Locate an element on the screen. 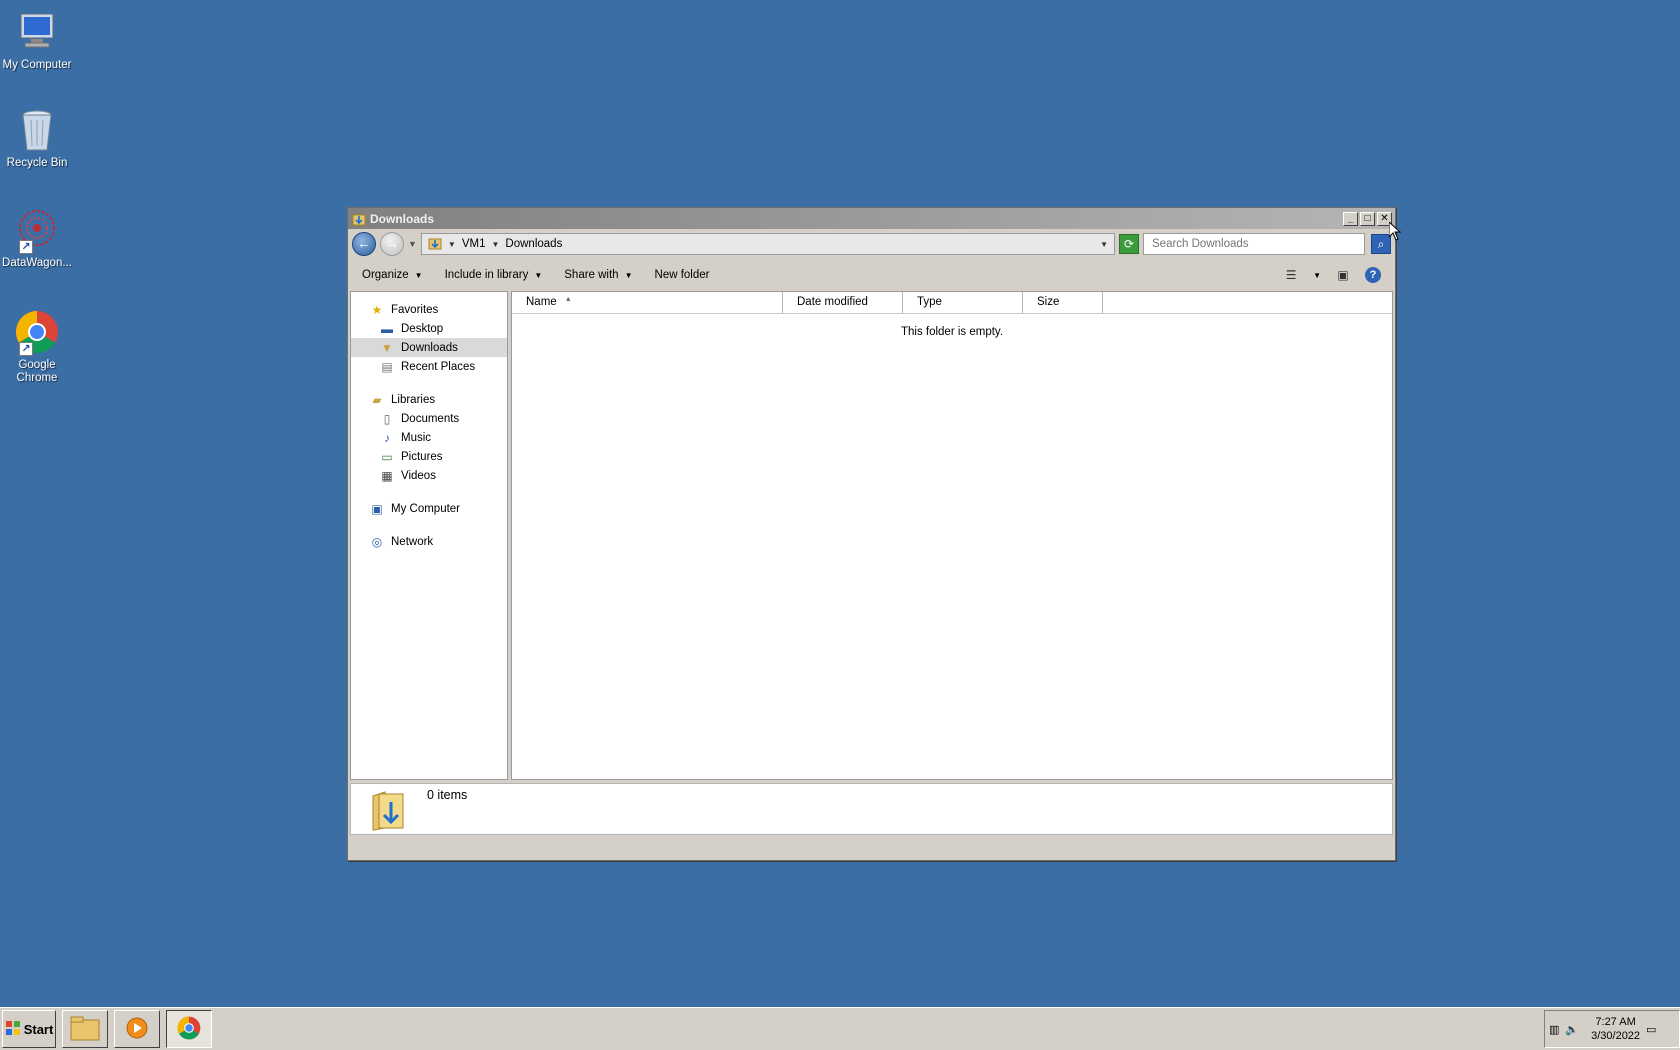 The width and height of the screenshot is (1680, 1050). taskbar-media-player-button is located at coordinates (137, 1029).